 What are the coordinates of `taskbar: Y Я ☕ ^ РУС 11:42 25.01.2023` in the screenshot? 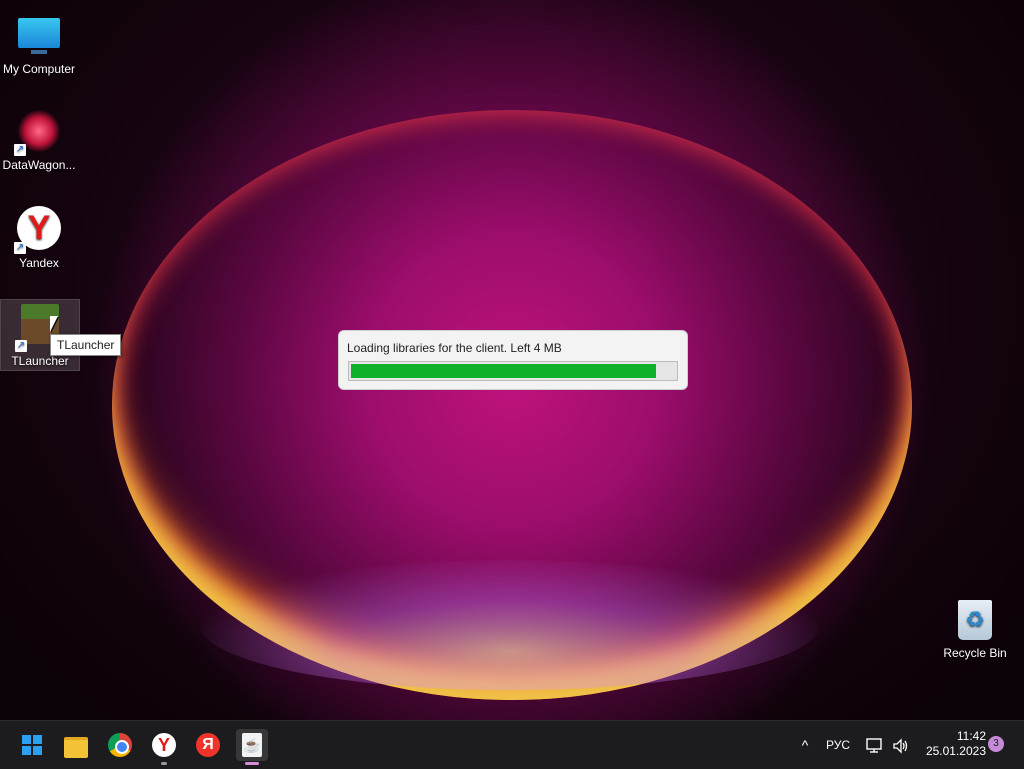 It's located at (512, 744).